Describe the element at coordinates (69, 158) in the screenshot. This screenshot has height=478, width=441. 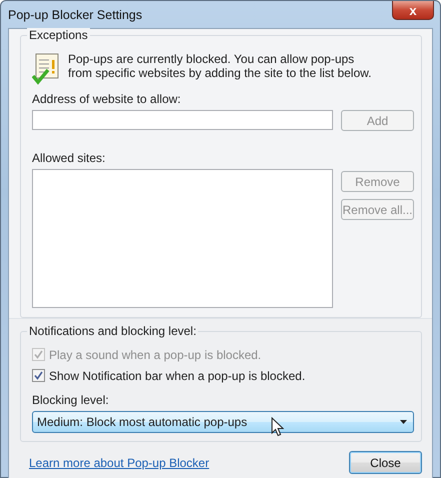
I see `list-label: Allowed sites:` at that location.